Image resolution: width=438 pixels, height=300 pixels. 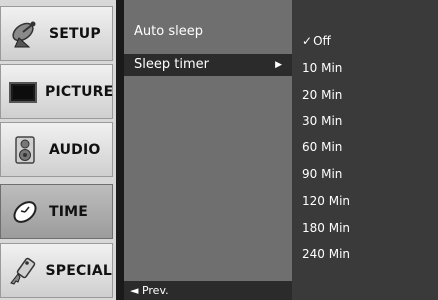 What do you see at coordinates (171, 64) in the screenshot?
I see `submenu-item-label: Sleep timer` at bounding box center [171, 64].